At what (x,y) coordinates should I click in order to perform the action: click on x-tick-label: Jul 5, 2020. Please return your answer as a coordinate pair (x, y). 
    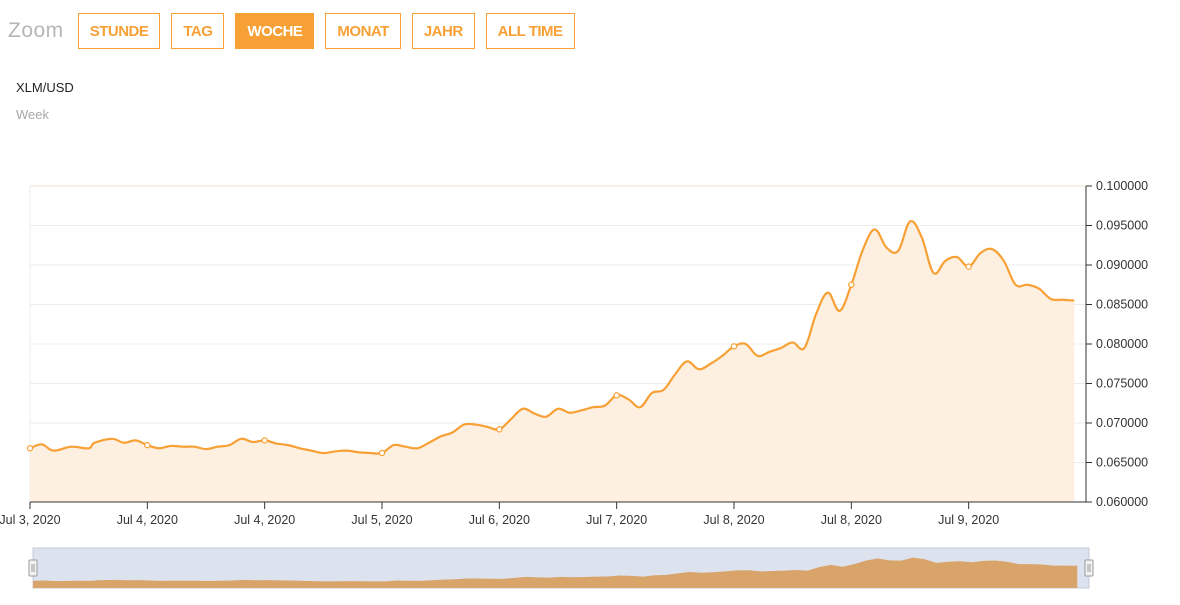
    Looking at the image, I should click on (381, 520).